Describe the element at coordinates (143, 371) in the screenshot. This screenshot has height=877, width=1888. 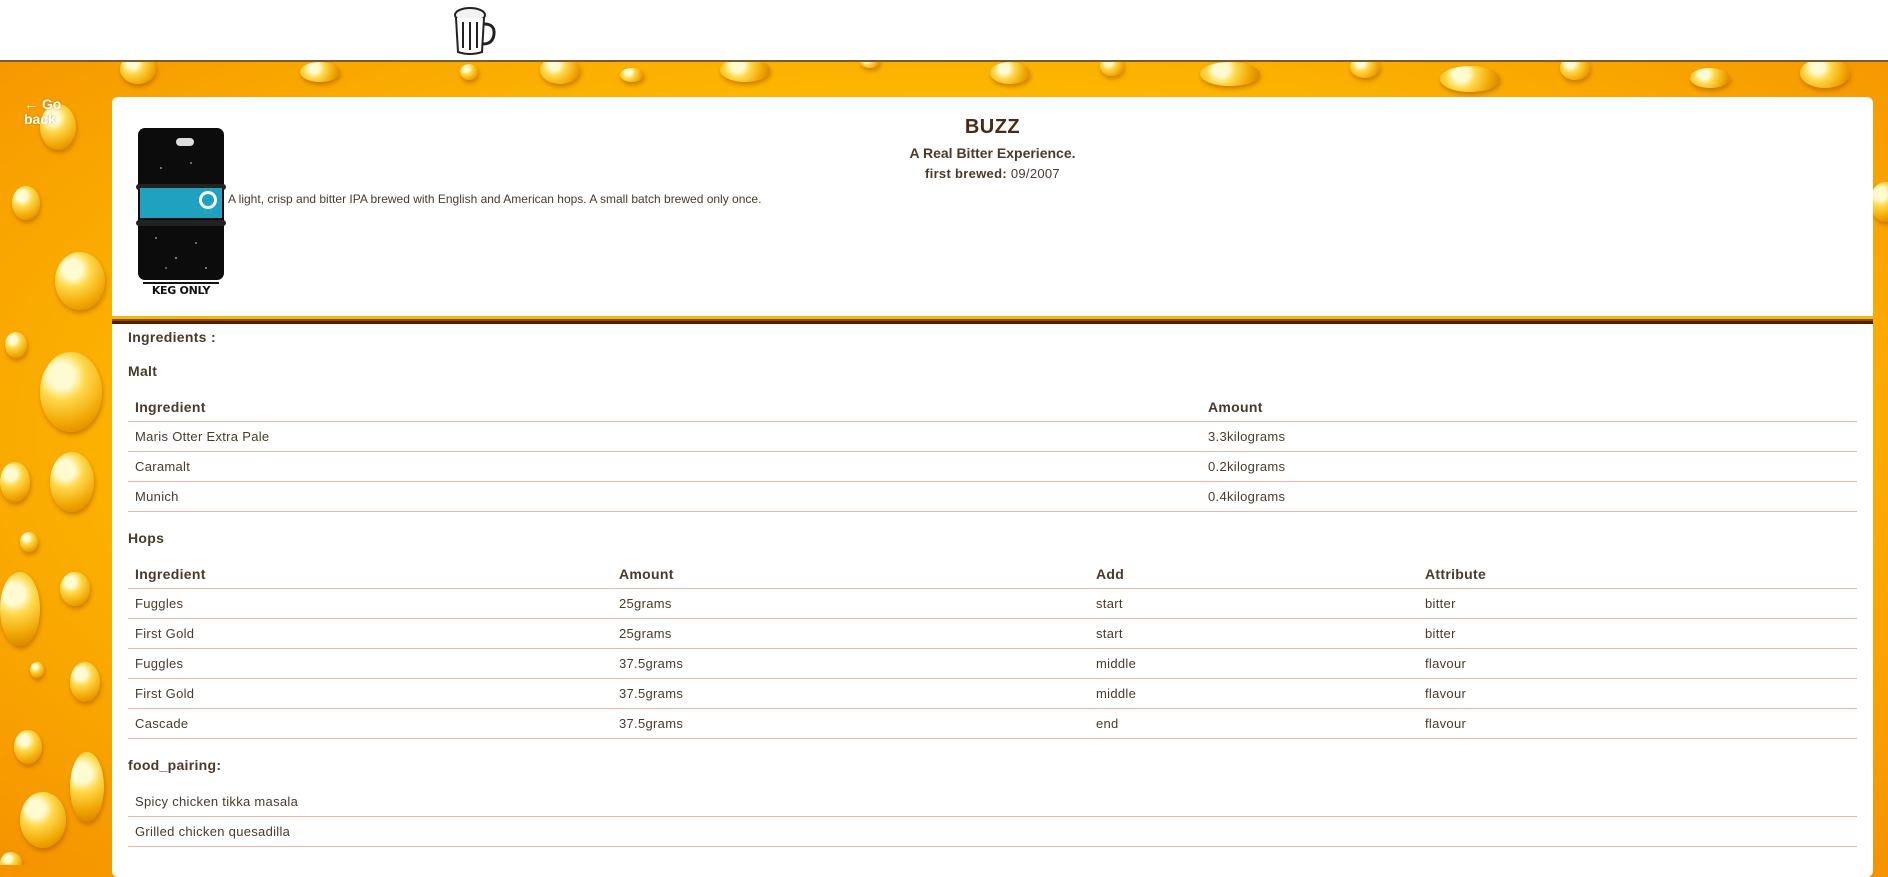
I see `malt-heading: Malt` at that location.